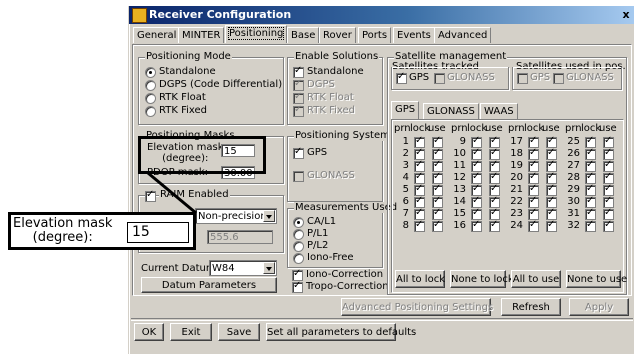 The image size is (634, 354). Describe the element at coordinates (375, 35) in the screenshot. I see `tab-ports: Ports` at that location.